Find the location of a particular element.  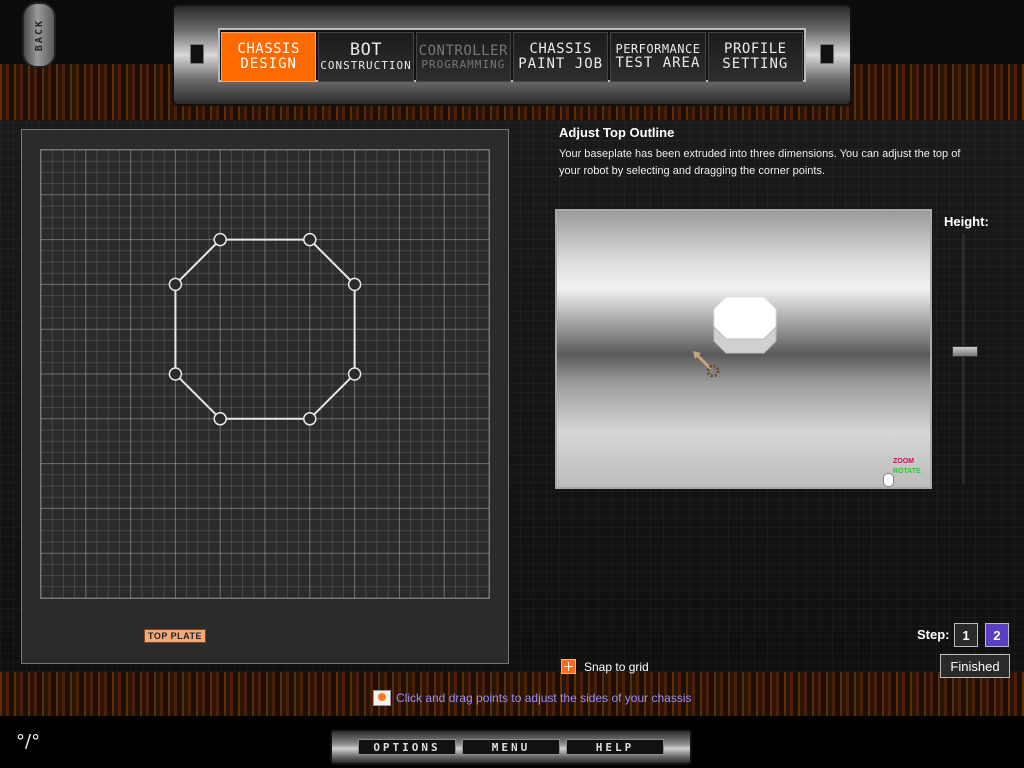

nav-cap-left is located at coordinates (197, 54).